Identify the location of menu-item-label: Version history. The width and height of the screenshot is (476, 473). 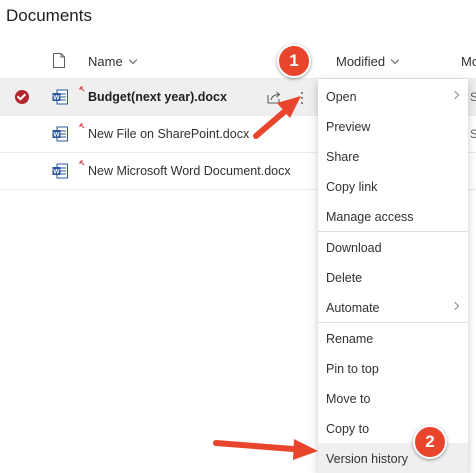
(367, 459).